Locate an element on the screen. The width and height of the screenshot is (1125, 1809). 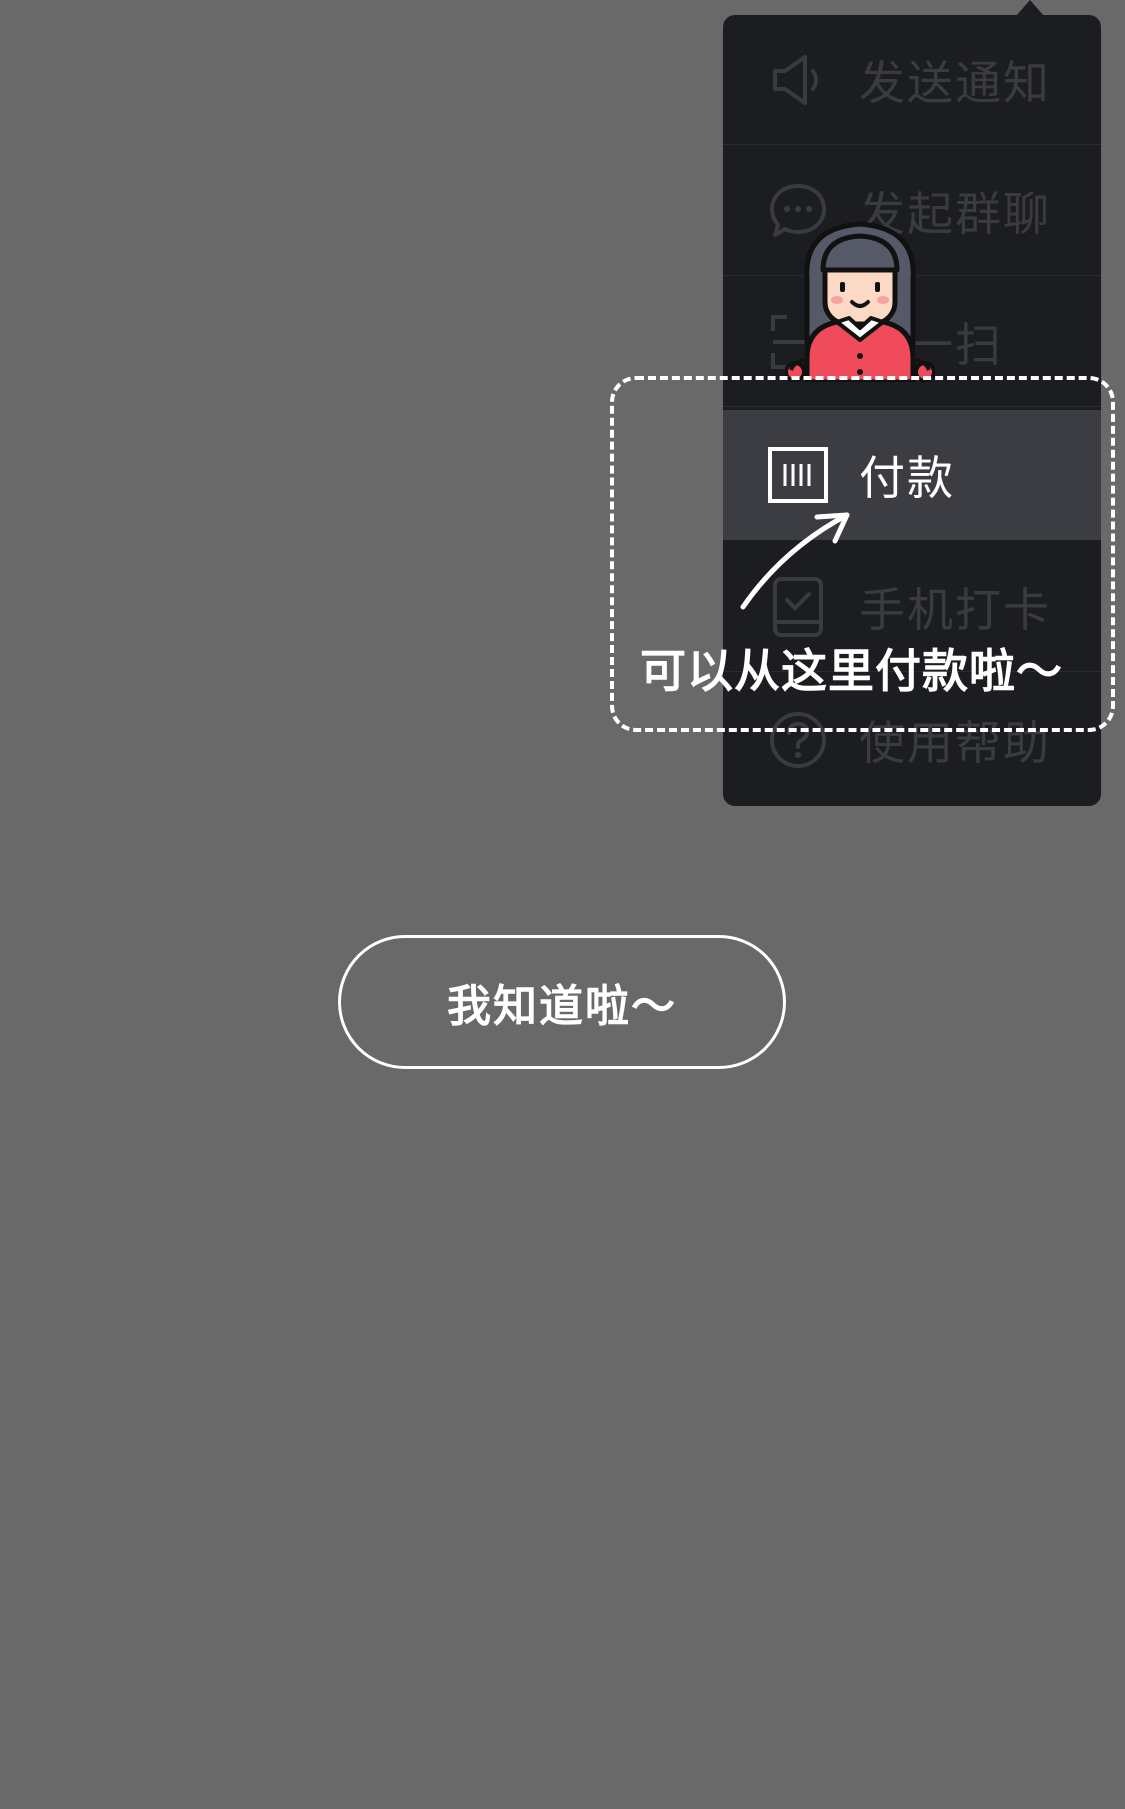
menu-item-send-notice: 发送通知 is located at coordinates (912, 80).